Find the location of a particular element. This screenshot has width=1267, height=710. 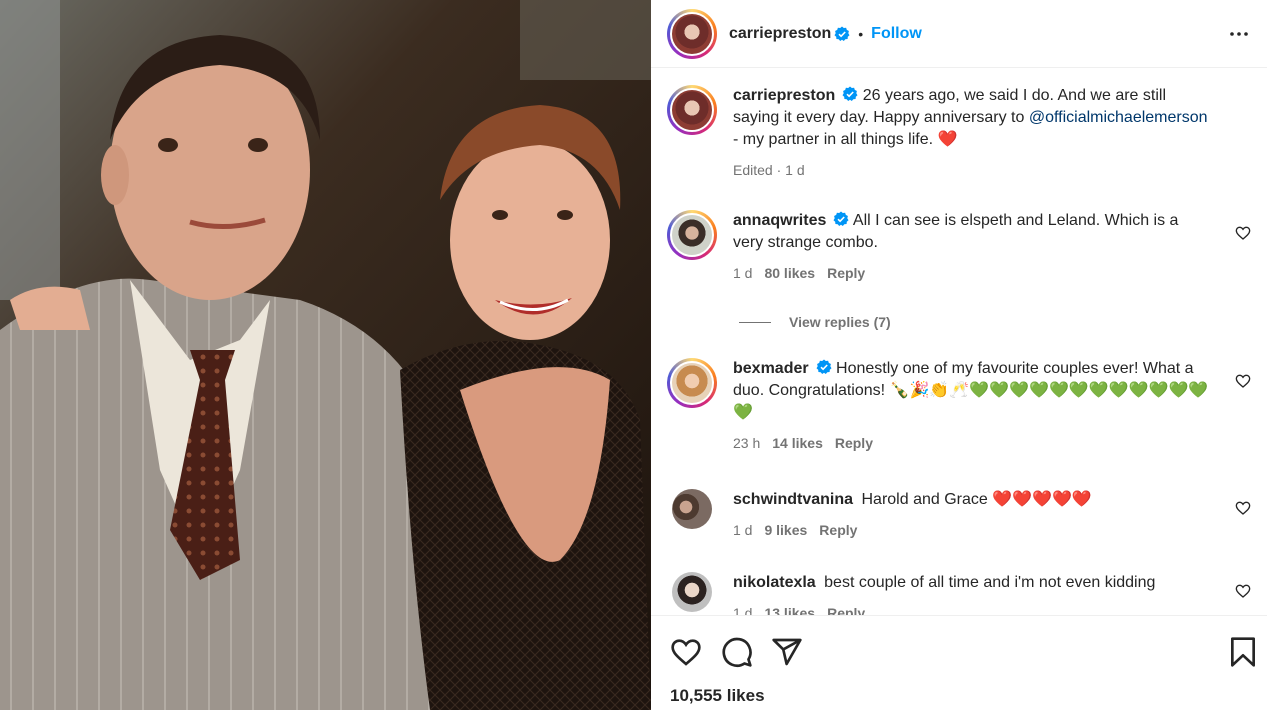

action-bar: 10,555 likes is located at coordinates (959, 662).